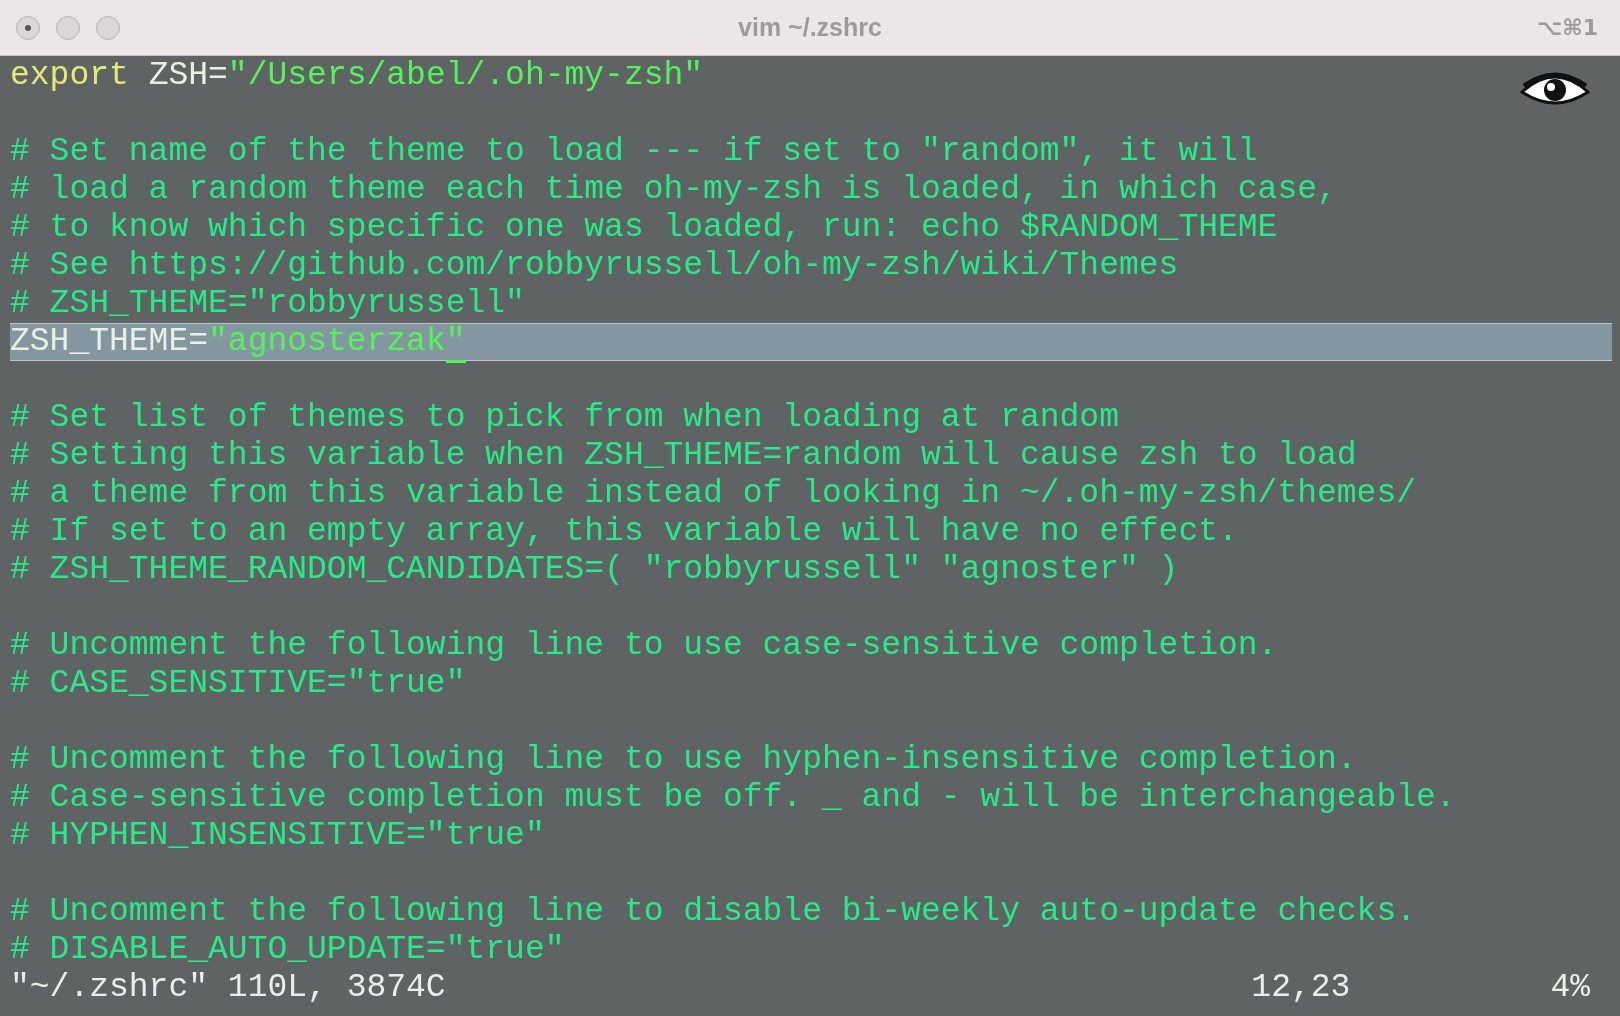  I want to click on code-line: # If set to an empty array, this variable will have no effect., so click(623, 532).